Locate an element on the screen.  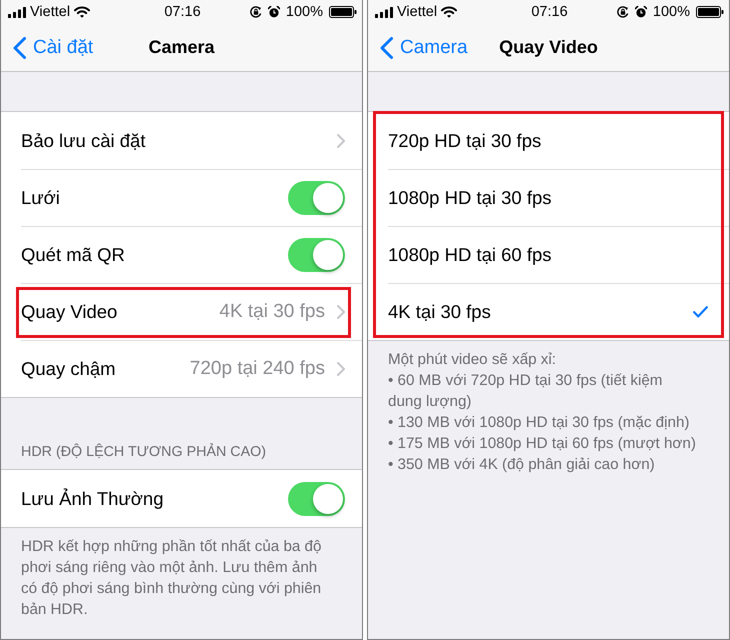
row-value: 720p tại 240 fps is located at coordinates (257, 369).